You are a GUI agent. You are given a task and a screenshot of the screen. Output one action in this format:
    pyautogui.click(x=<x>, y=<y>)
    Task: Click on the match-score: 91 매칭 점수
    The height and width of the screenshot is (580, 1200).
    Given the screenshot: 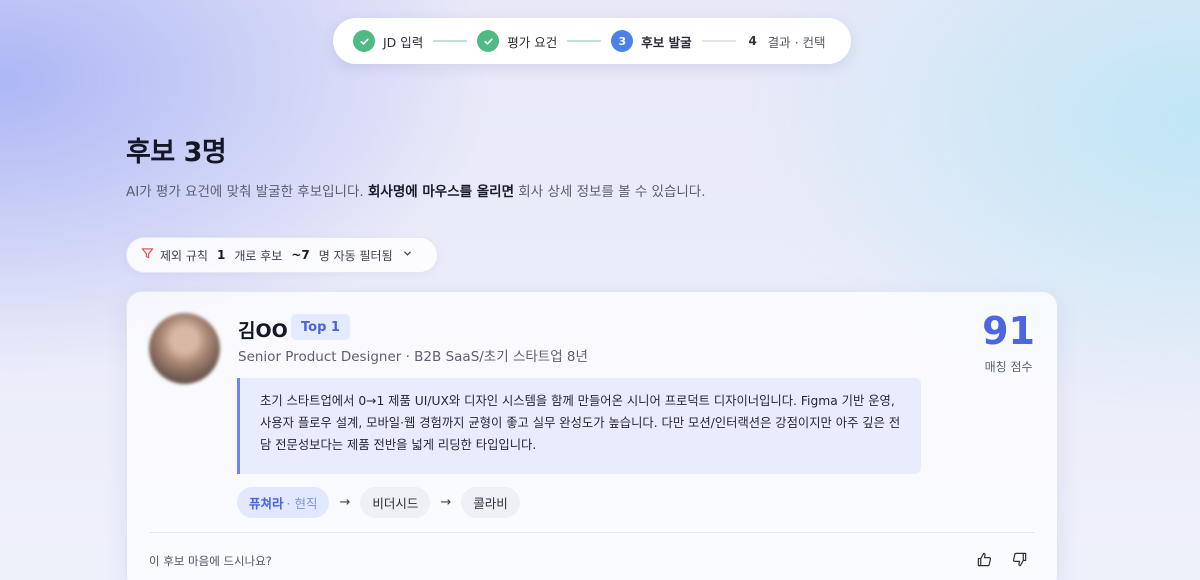 What is the action you would take?
    pyautogui.click(x=1008, y=343)
    